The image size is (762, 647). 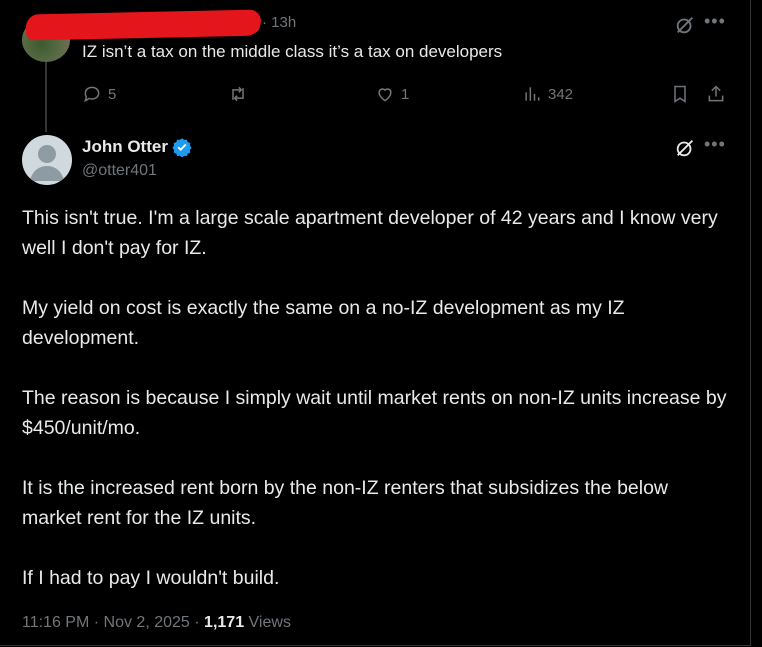 I want to click on avatar, so click(x=47, y=160).